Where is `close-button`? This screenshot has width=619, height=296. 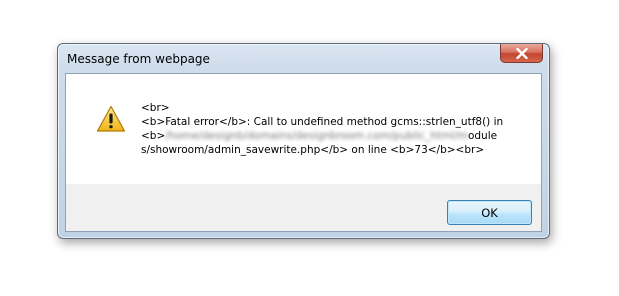 close-button is located at coordinates (521, 53).